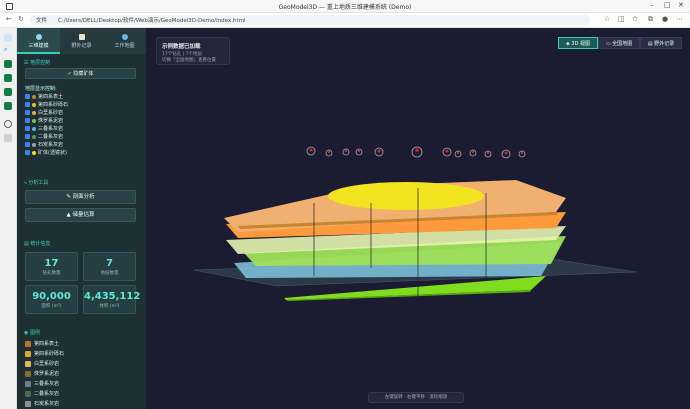 This screenshot has height=409, width=690. What do you see at coordinates (37, 244) in the screenshot?
I see `stats-section-title: ▤ 统计信息` at bounding box center [37, 244].